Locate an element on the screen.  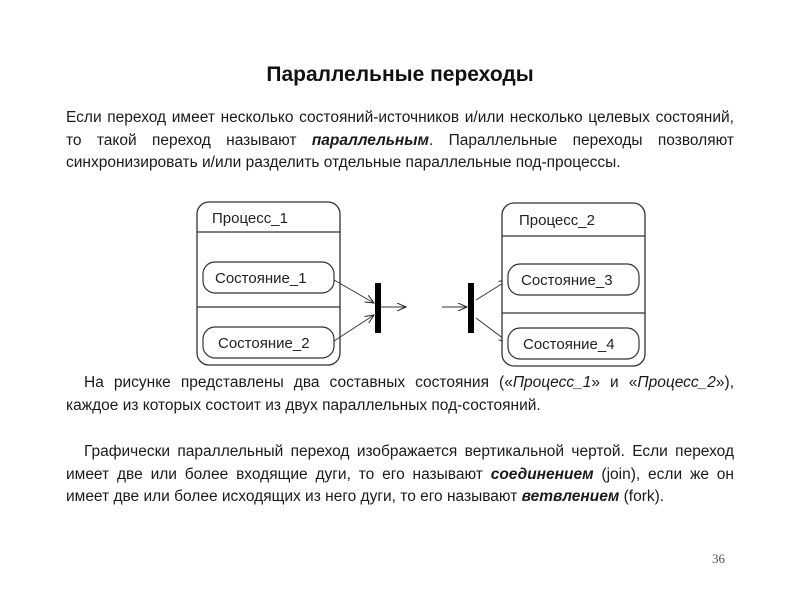
fork-bar is located at coordinates (471, 308).